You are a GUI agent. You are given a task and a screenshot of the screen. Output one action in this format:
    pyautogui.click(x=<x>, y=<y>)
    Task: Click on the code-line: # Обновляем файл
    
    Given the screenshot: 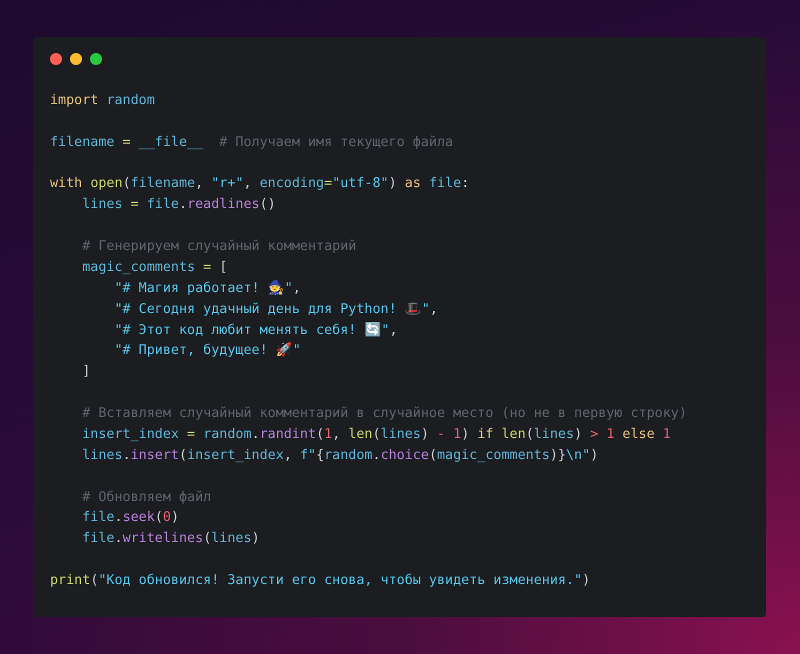 What is the action you would take?
    pyautogui.click(x=146, y=497)
    